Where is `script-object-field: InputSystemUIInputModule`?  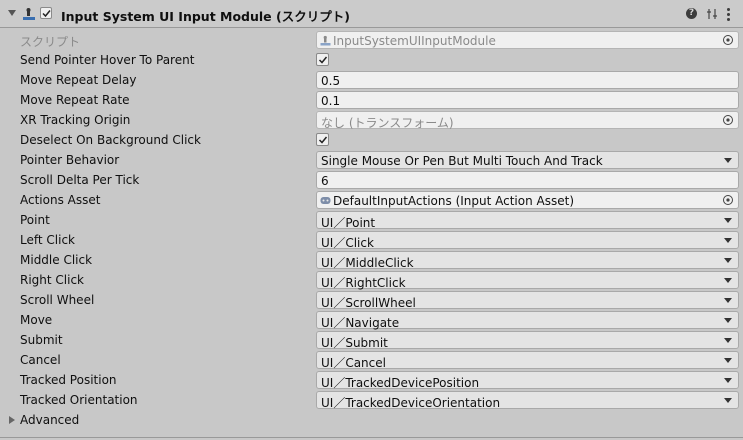
script-object-field: InputSystemUIInputModule is located at coordinates (527, 40).